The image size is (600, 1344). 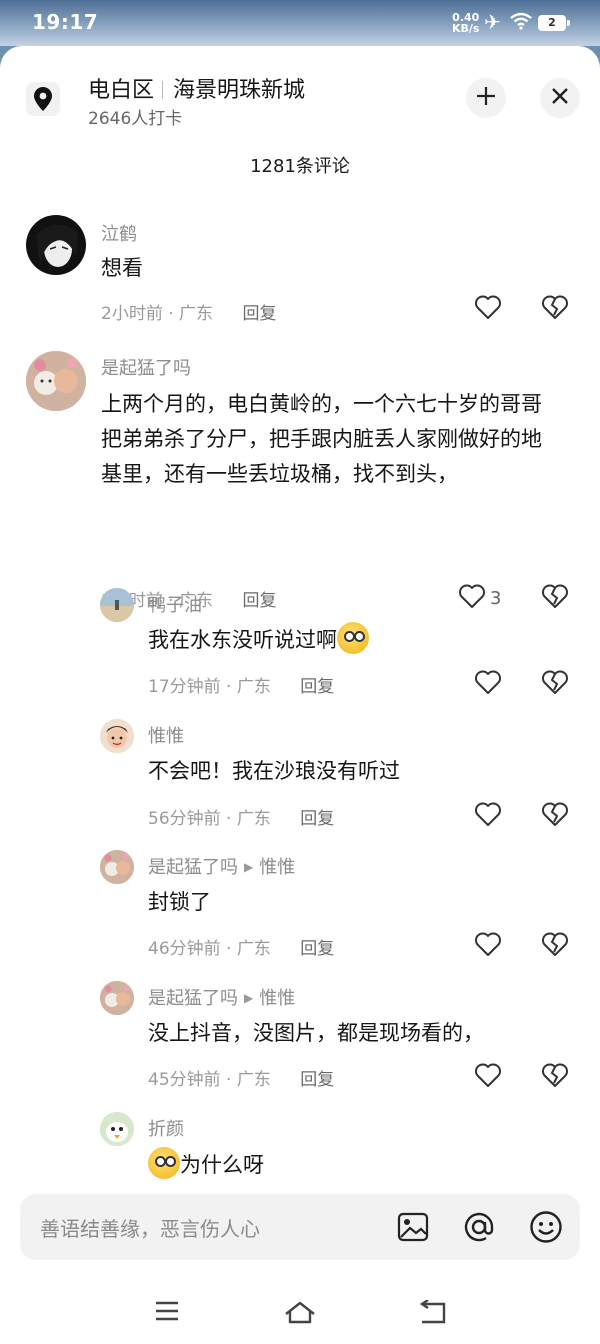 What do you see at coordinates (184, 687) in the screenshot?
I see `reply-time: 17分钟前` at bounding box center [184, 687].